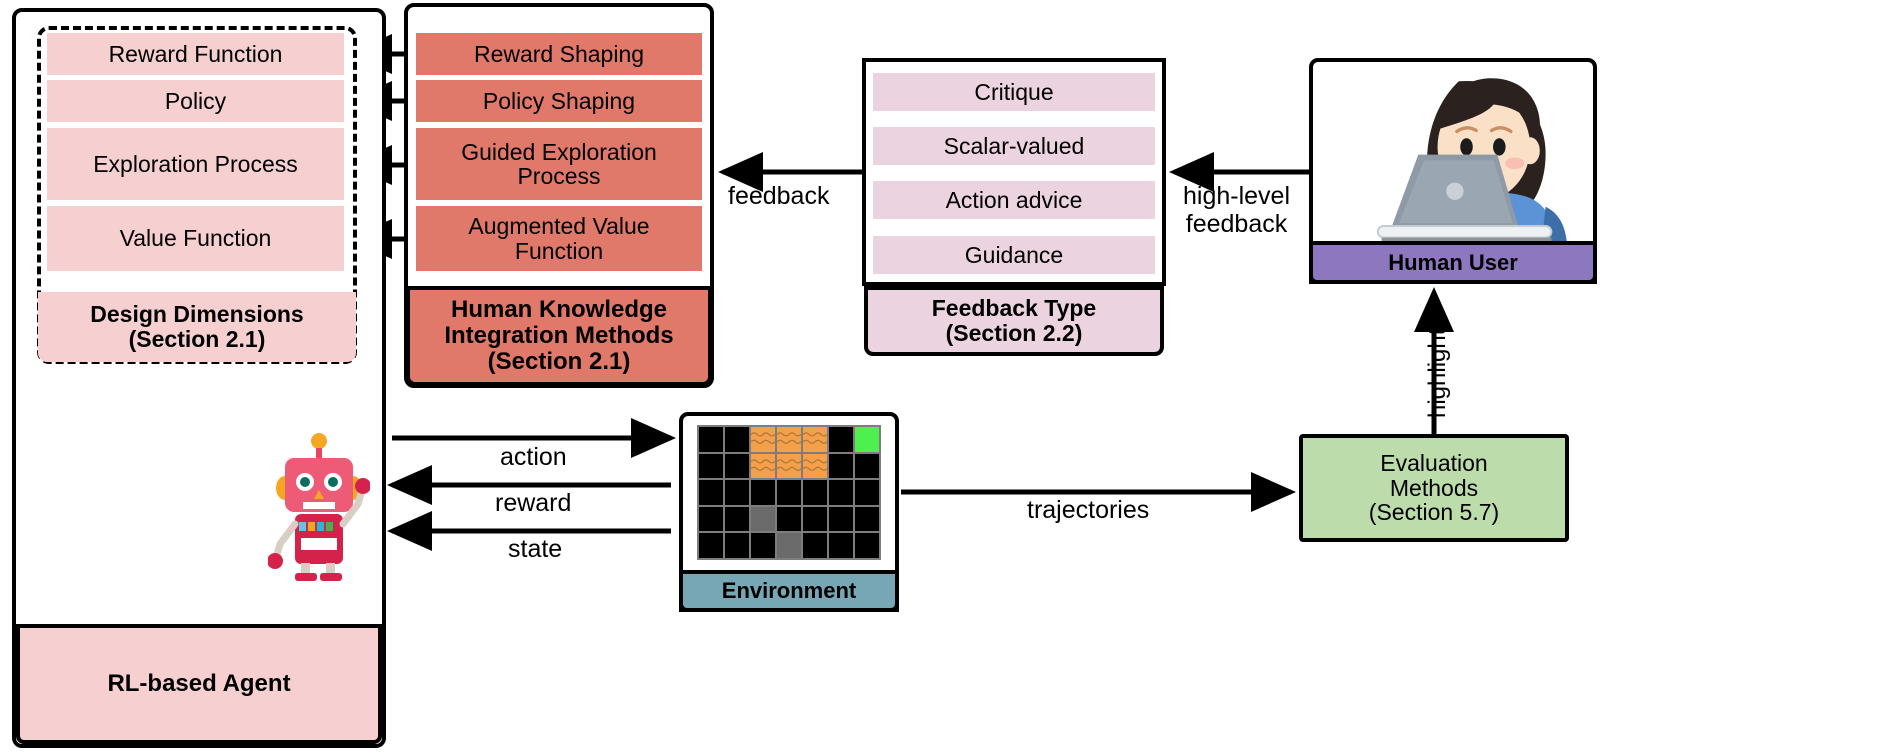  I want to click on label-high-level-feedback: high-level feedback, so click(1236, 210).